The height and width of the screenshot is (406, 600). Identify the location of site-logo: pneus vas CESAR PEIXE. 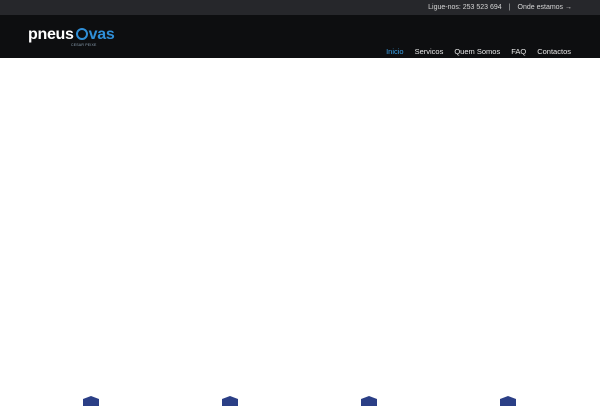
(76, 38).